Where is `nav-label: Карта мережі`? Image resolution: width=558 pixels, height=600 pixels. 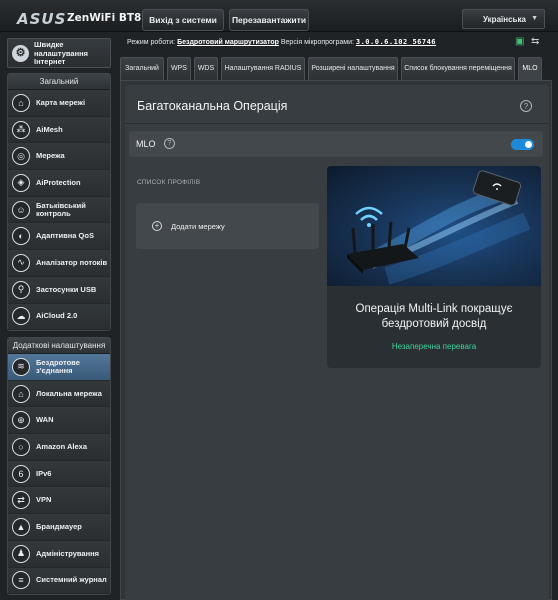 nav-label: Карта мережі is located at coordinates (61, 102).